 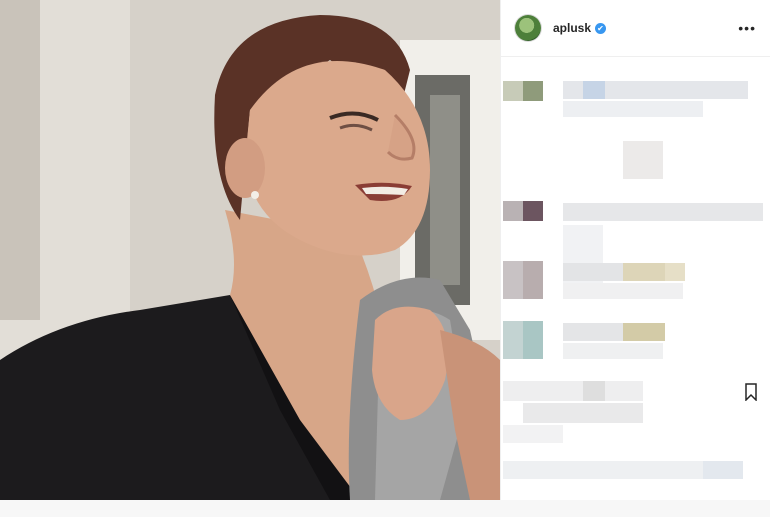 I want to click on bottom-strip, so click(x=385, y=508).